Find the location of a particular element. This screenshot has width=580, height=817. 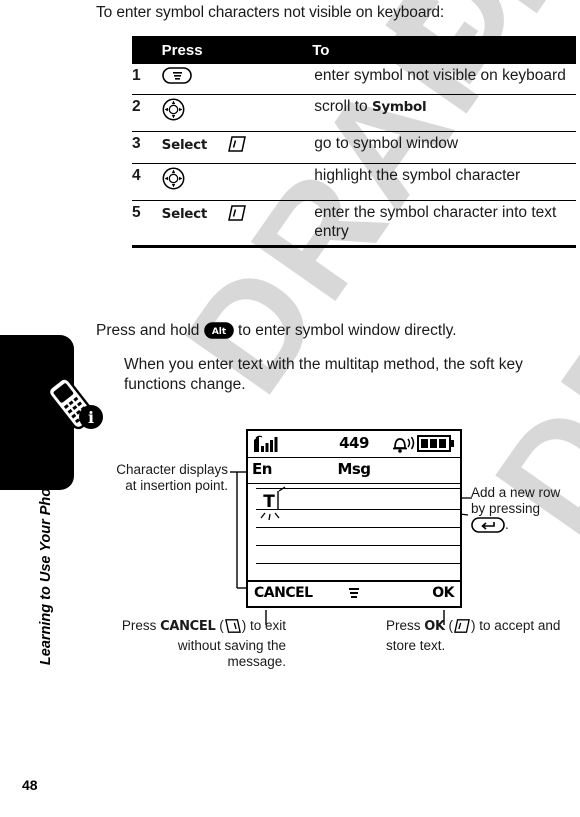

table-header-row: Press To is located at coordinates (354, 50).